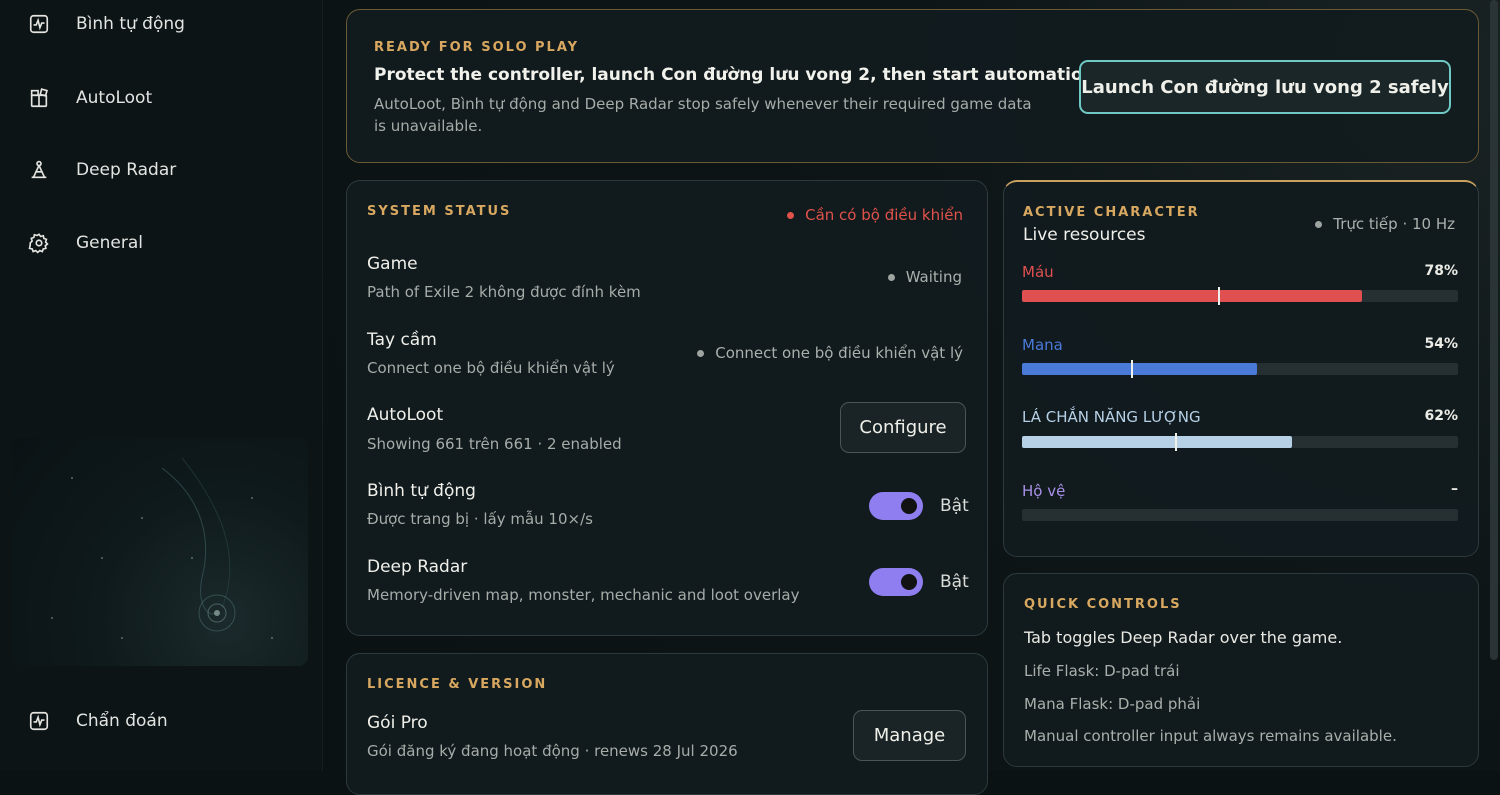 The height and width of the screenshot is (795, 1500). I want to click on sidebar-item-general: General, so click(85, 243).